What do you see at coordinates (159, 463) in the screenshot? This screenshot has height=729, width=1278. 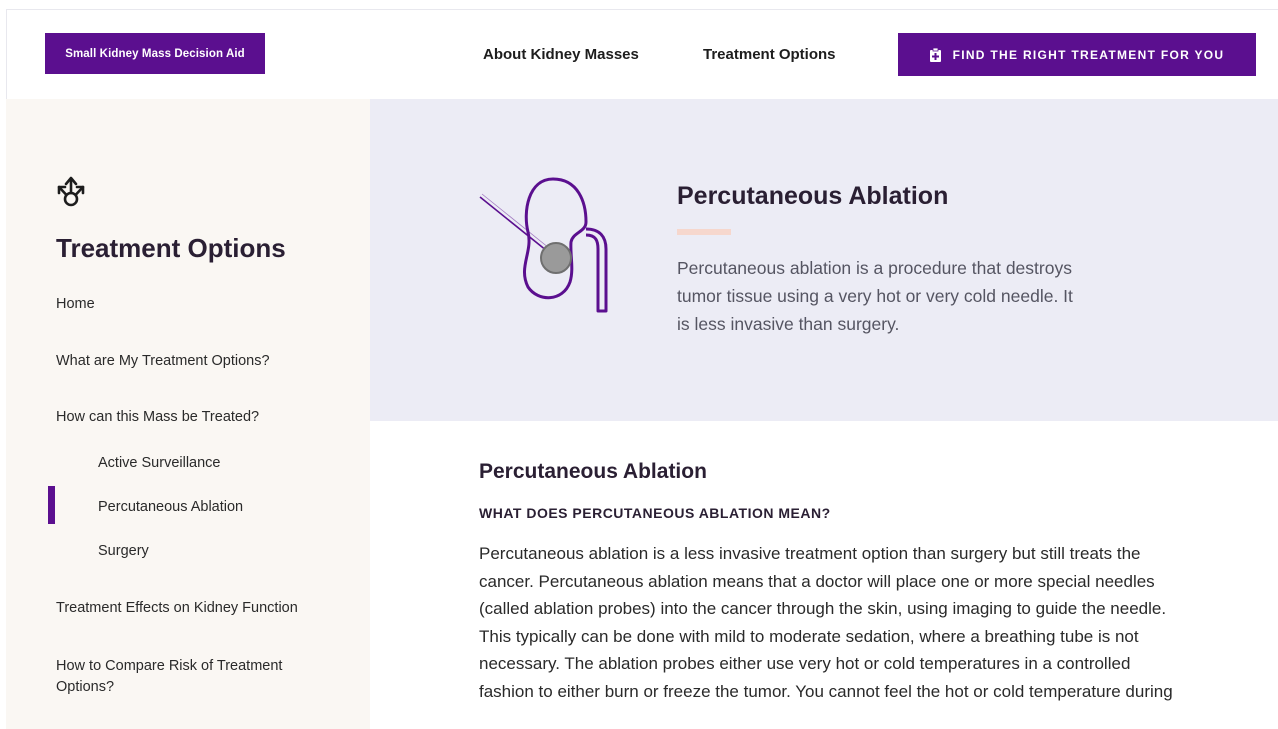 I see `sidebar-item-active-surveillance: Active Surveillance` at bounding box center [159, 463].